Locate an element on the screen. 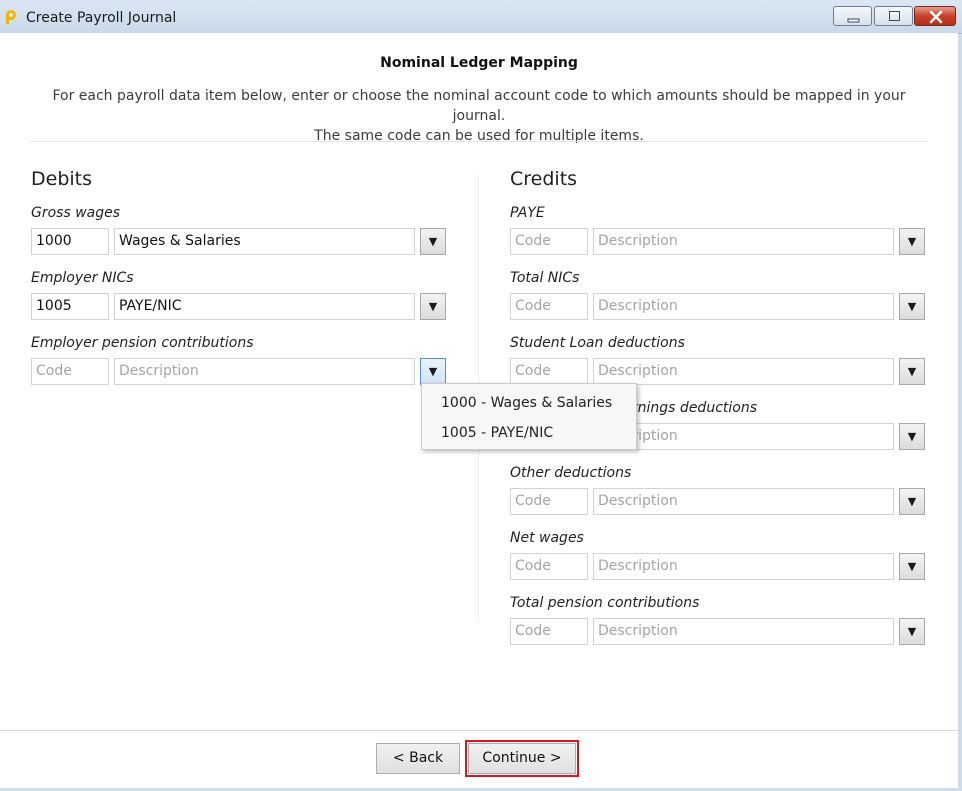 The image size is (962, 791). minimize-icon is located at coordinates (853, 20).